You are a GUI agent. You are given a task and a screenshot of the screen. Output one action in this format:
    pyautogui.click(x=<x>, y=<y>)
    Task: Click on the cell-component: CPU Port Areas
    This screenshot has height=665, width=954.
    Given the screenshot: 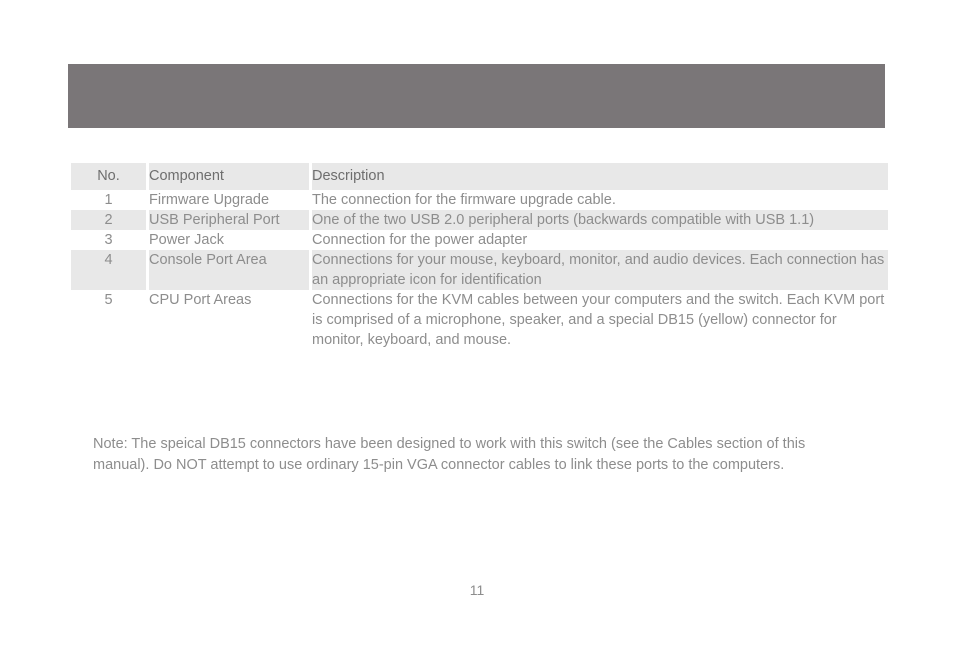 What is the action you would take?
    pyautogui.click(x=200, y=300)
    